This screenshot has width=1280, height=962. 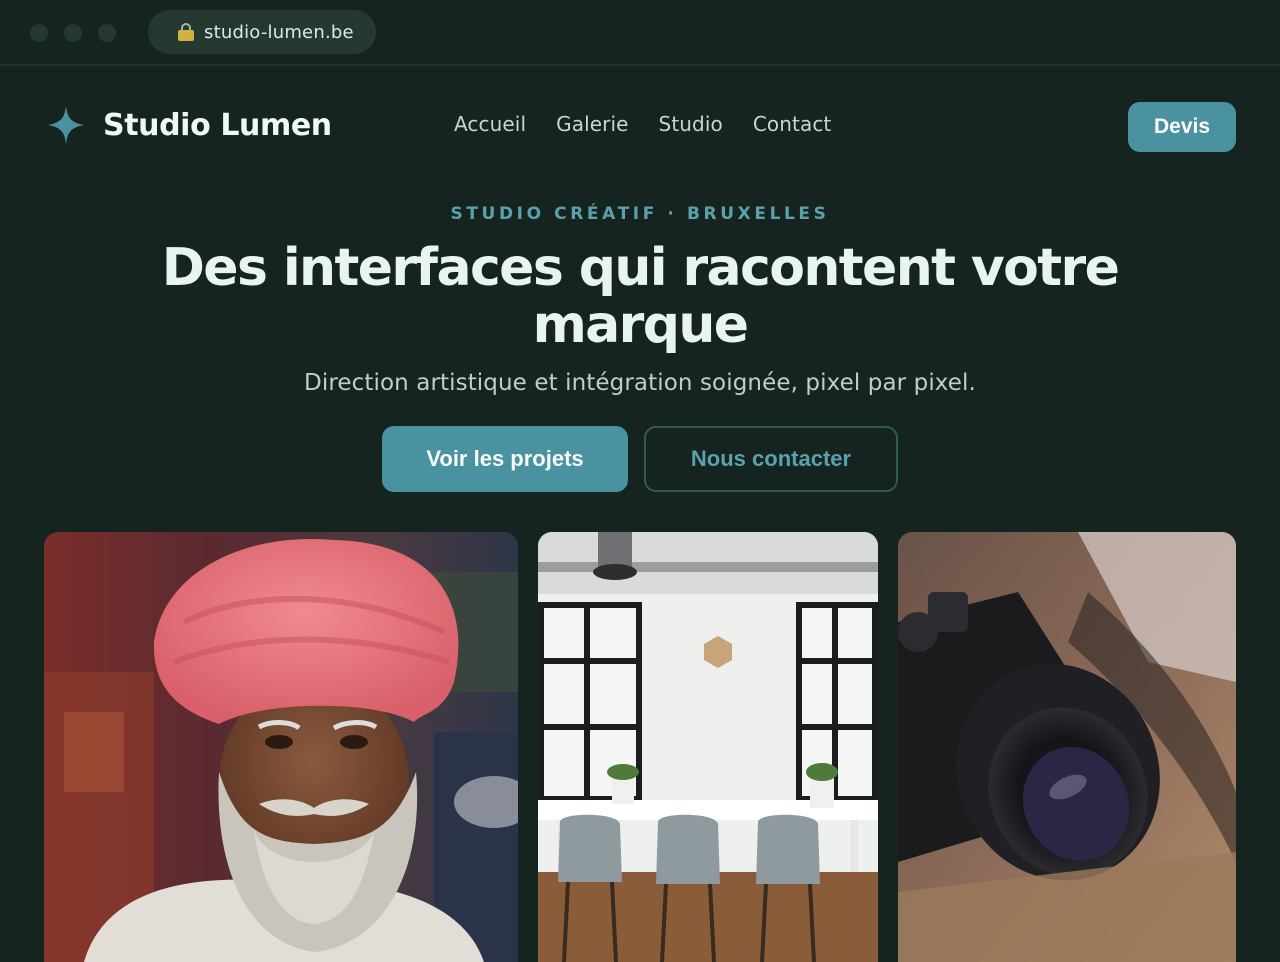 I want to click on address-bar: studio-lumen.be, so click(x=262, y=32).